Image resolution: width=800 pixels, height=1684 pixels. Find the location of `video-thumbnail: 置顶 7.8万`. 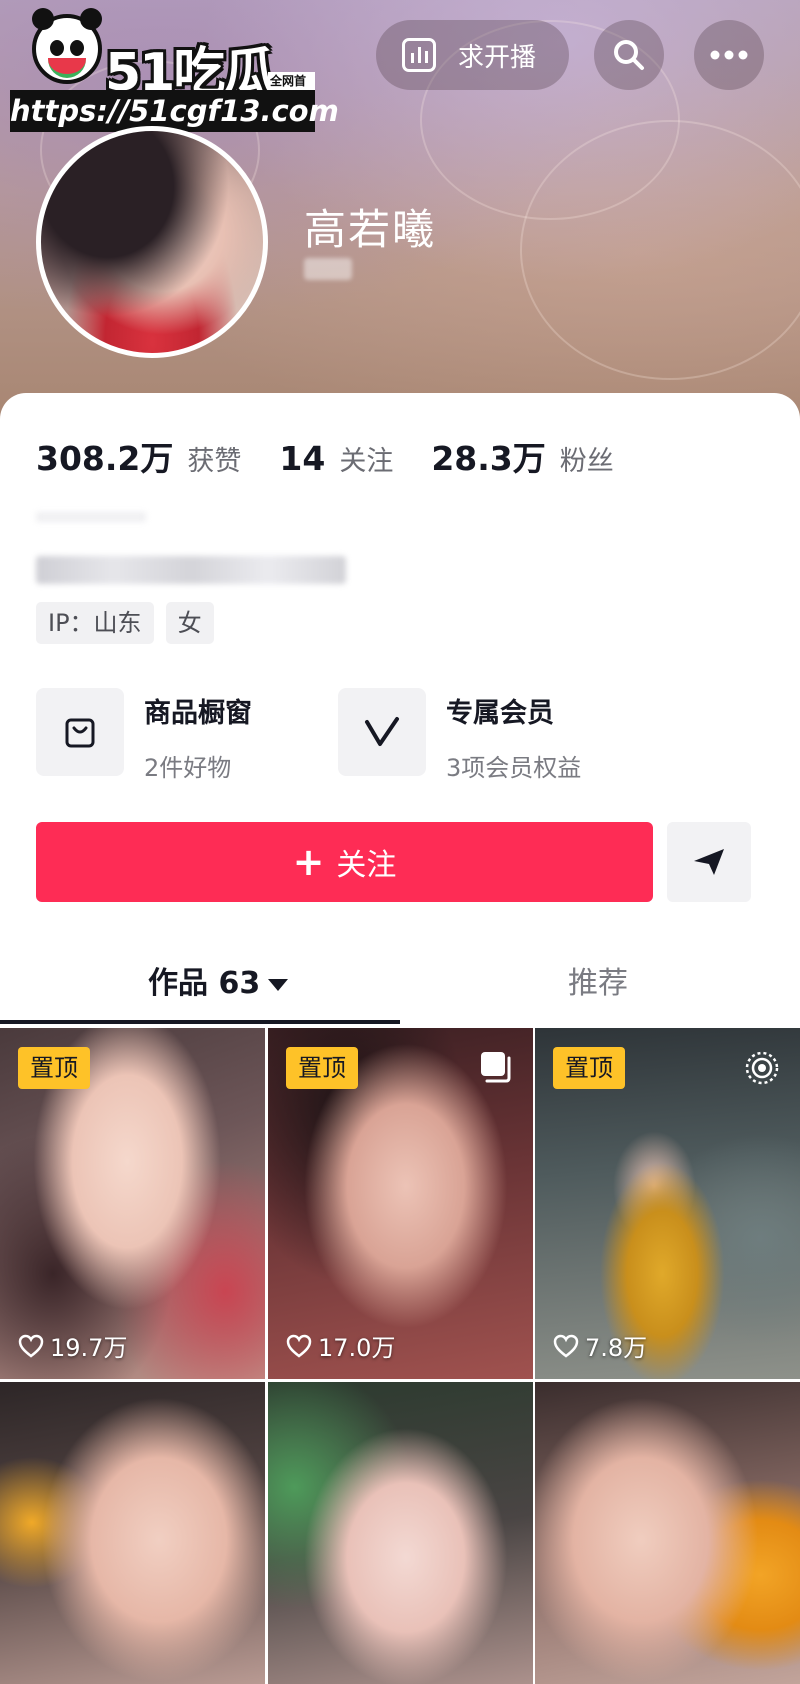

video-thumbnail: 置顶 7.8万 is located at coordinates (667, 1203).